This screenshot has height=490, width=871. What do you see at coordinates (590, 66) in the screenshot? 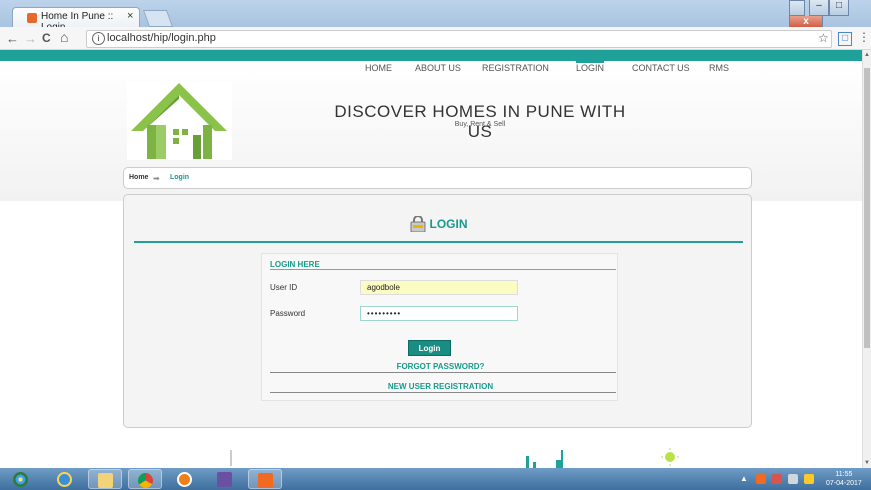
I see `nav-login: LOGIN` at bounding box center [590, 66].